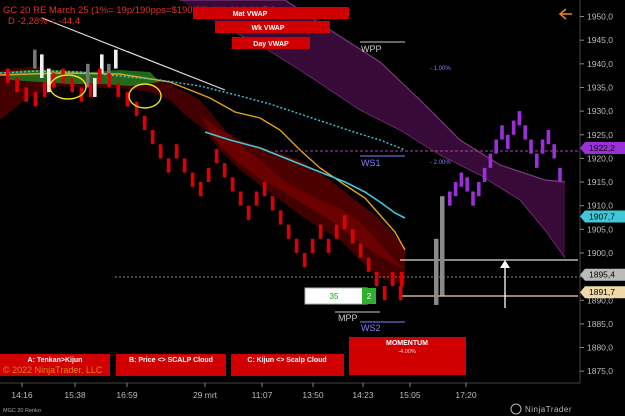  What do you see at coordinates (171, 365) in the screenshot?
I see `price-scalp-button: B: Price <> SCALP Cloud` at bounding box center [171, 365].